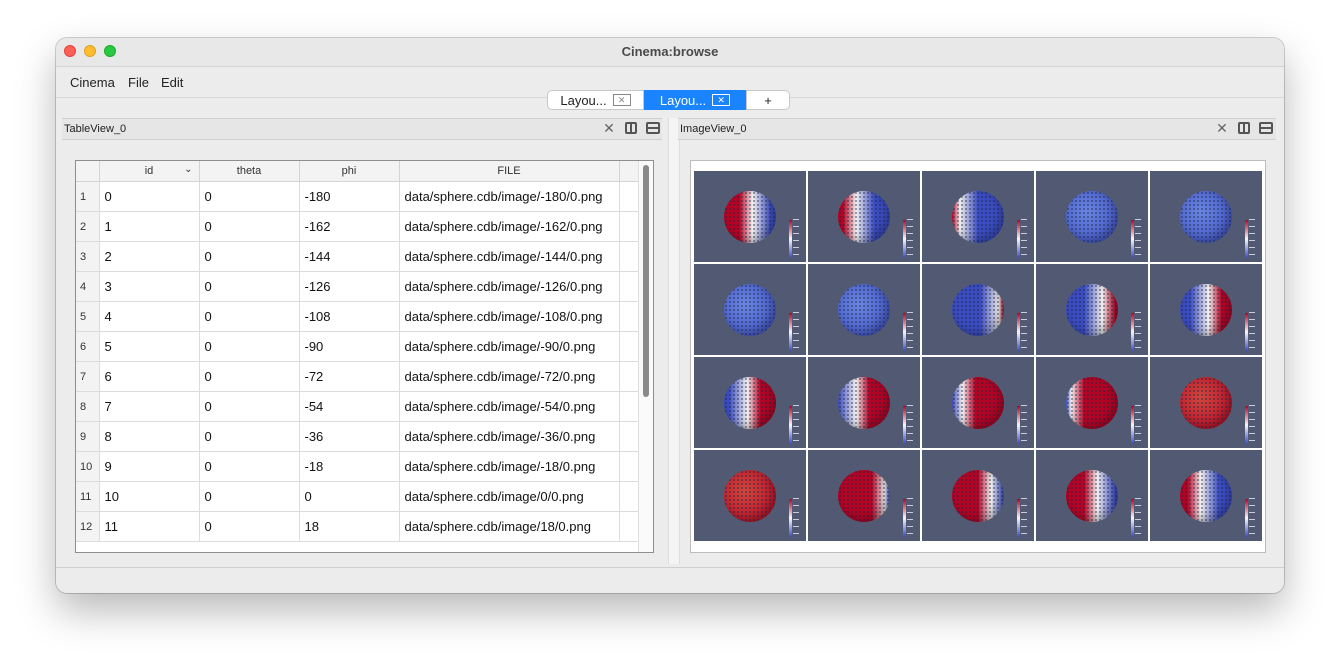  I want to click on table-row: 2 1 0 -162 data/sphere.cdb/image/-162/0.png, so click(358, 226).